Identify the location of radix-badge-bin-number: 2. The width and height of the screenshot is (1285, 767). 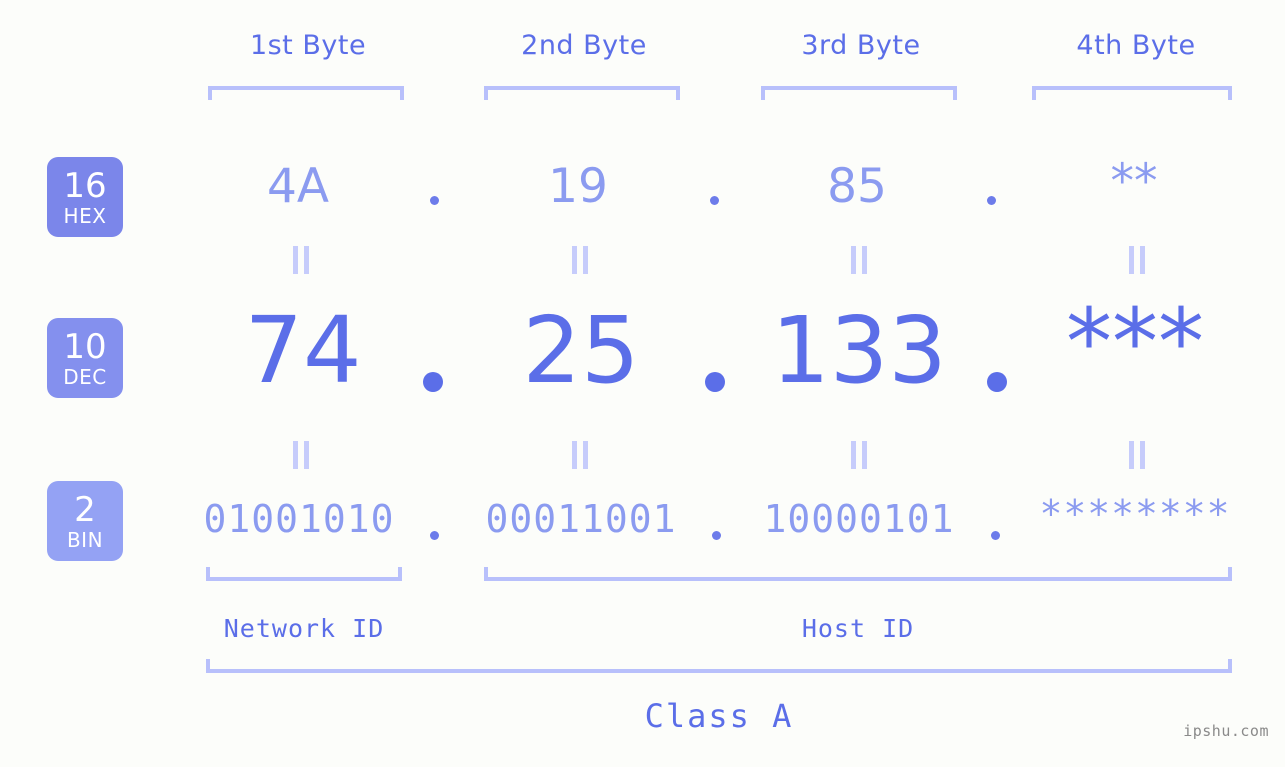
(85, 509).